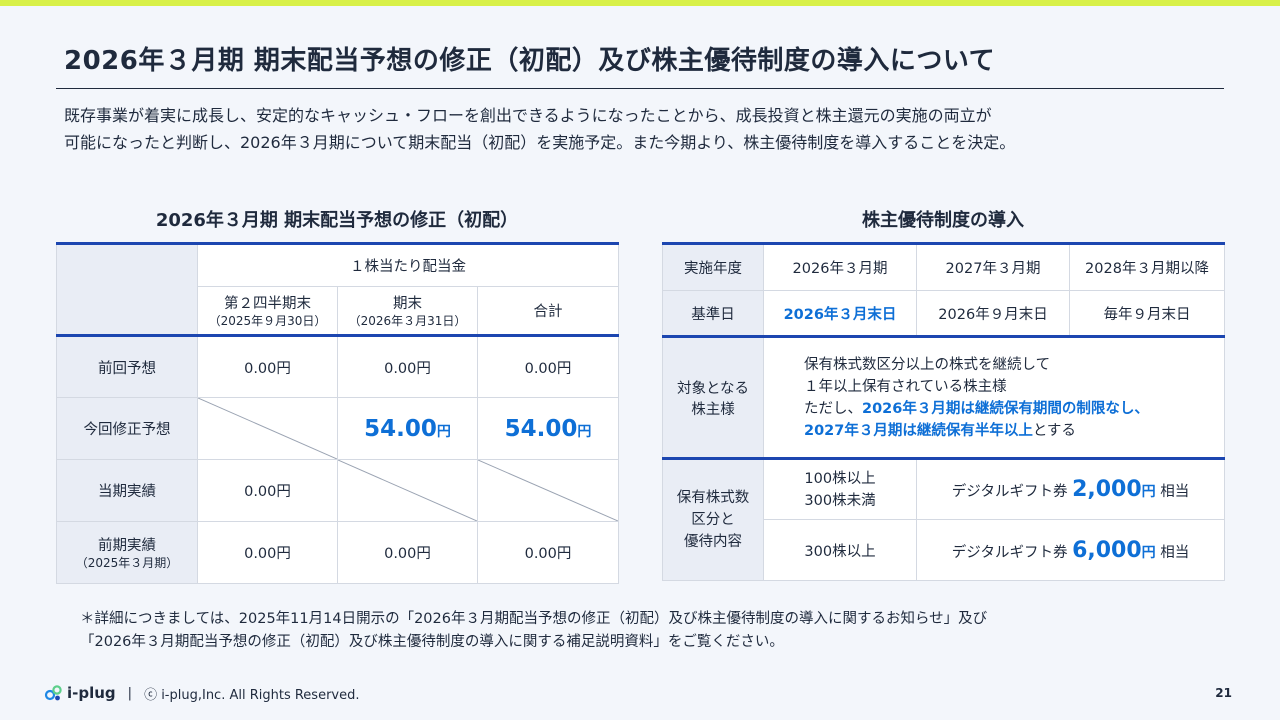 This screenshot has height=720, width=1280. What do you see at coordinates (1147, 266) in the screenshot?
I see `year-2028: 2028年３月期以降` at bounding box center [1147, 266].